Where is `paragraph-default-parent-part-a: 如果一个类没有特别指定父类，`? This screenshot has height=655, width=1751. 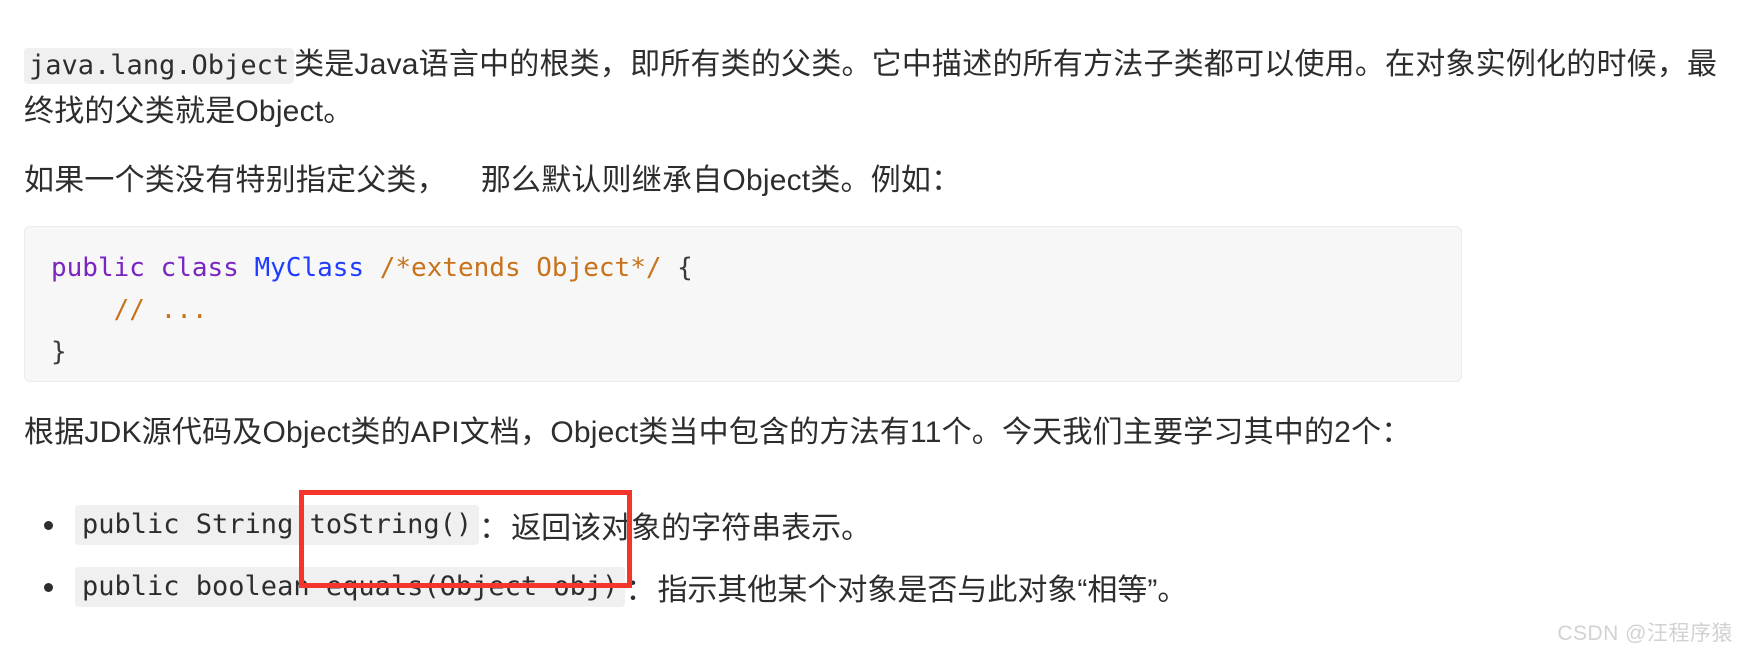
paragraph-default-parent-part-a: 如果一个类没有特别指定父类， is located at coordinates (235, 180).